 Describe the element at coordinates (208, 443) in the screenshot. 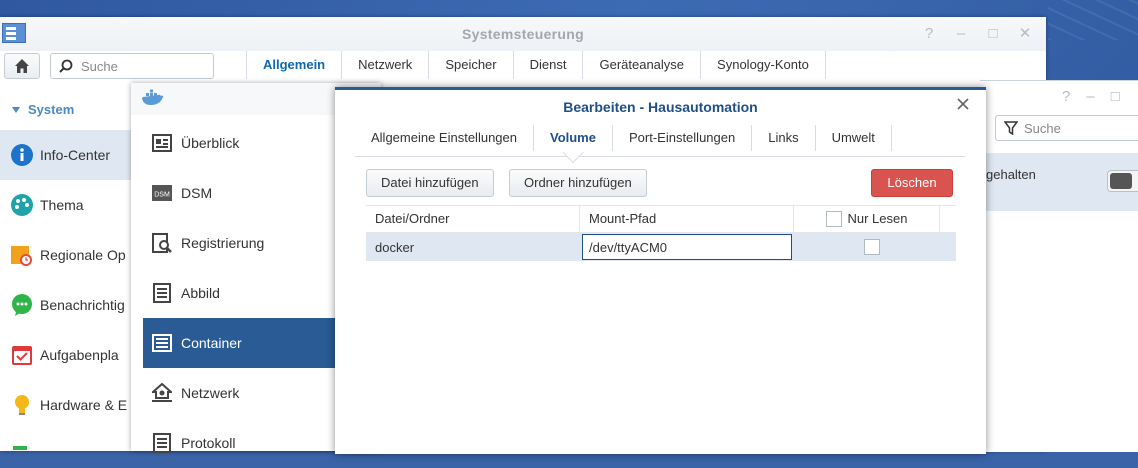

I see `nav-item-label: Protokoll` at that location.